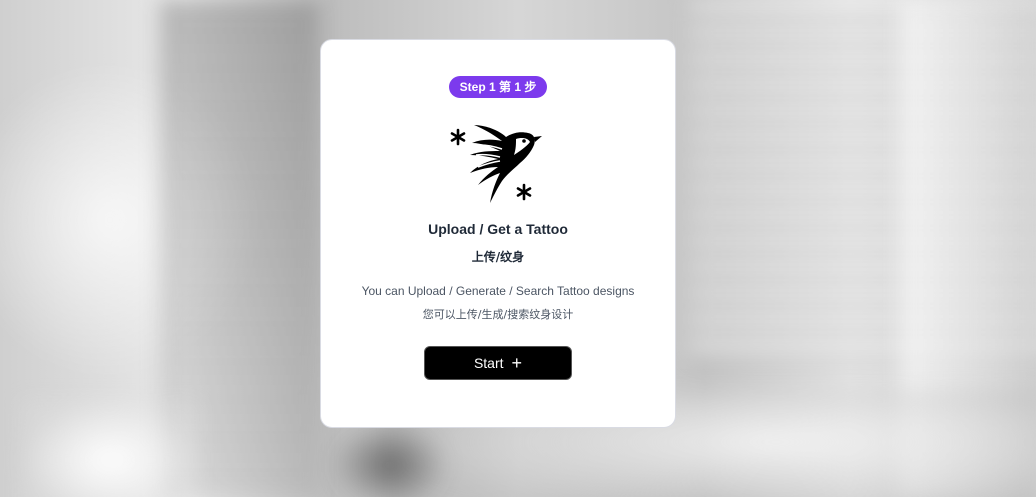 This screenshot has width=1036, height=497. Describe the element at coordinates (498, 166) in the screenshot. I see `swallow-tattoo-icon` at that location.